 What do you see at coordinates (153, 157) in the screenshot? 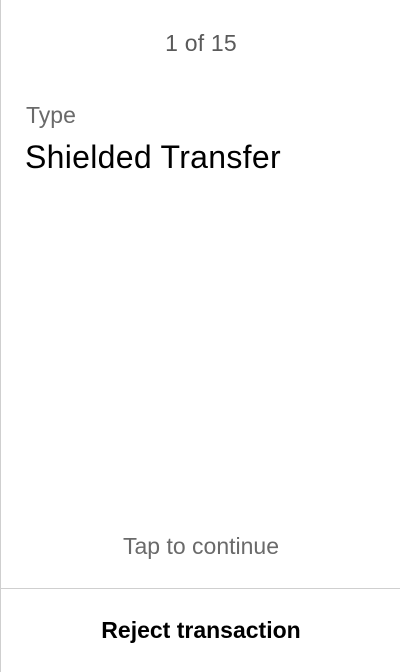
I see `field-value-type: Shielded Transfer` at bounding box center [153, 157].